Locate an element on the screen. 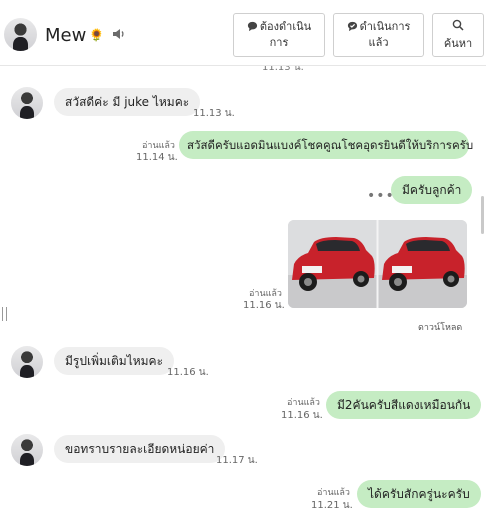 The width and height of the screenshot is (486, 509). check-bubble-icon is located at coordinates (352, 26).